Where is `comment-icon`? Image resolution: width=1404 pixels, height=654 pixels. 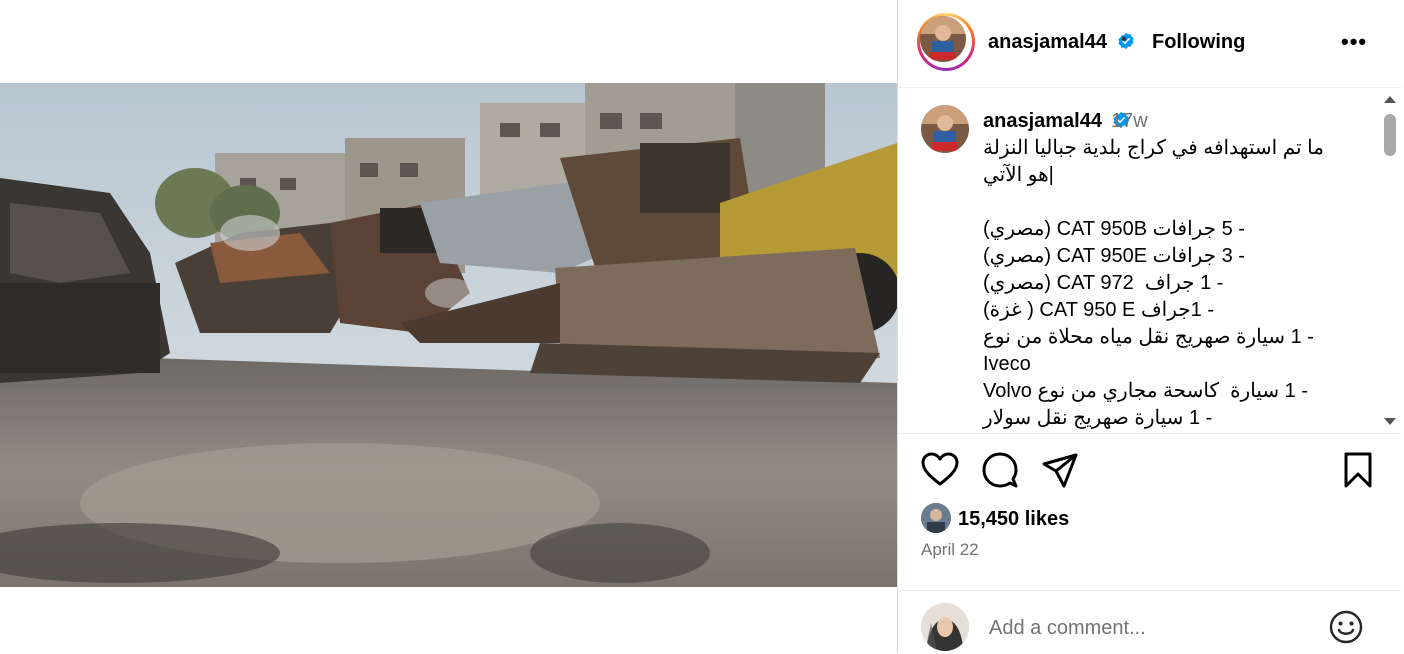
comment-icon is located at coordinates (1000, 470).